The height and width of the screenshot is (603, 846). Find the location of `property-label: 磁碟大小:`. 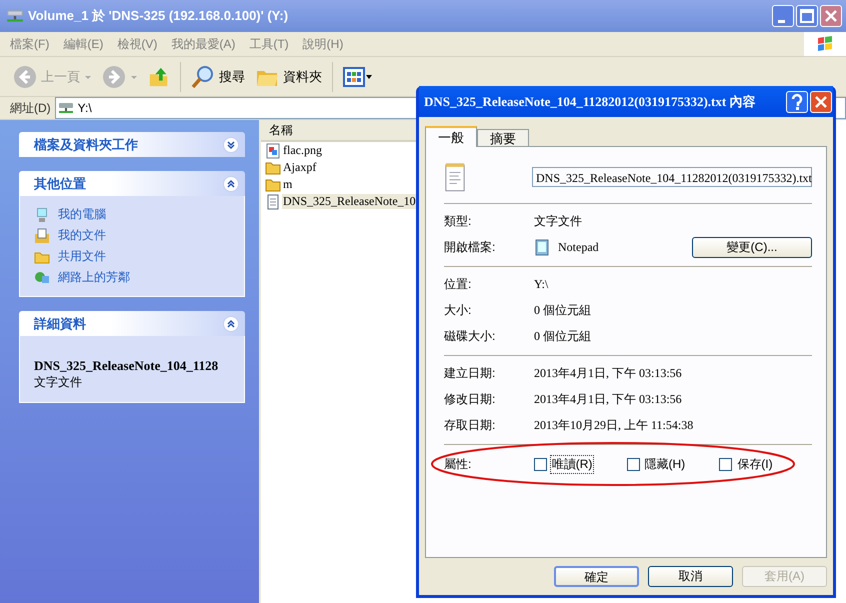

property-label: 磁碟大小: is located at coordinates (470, 336).